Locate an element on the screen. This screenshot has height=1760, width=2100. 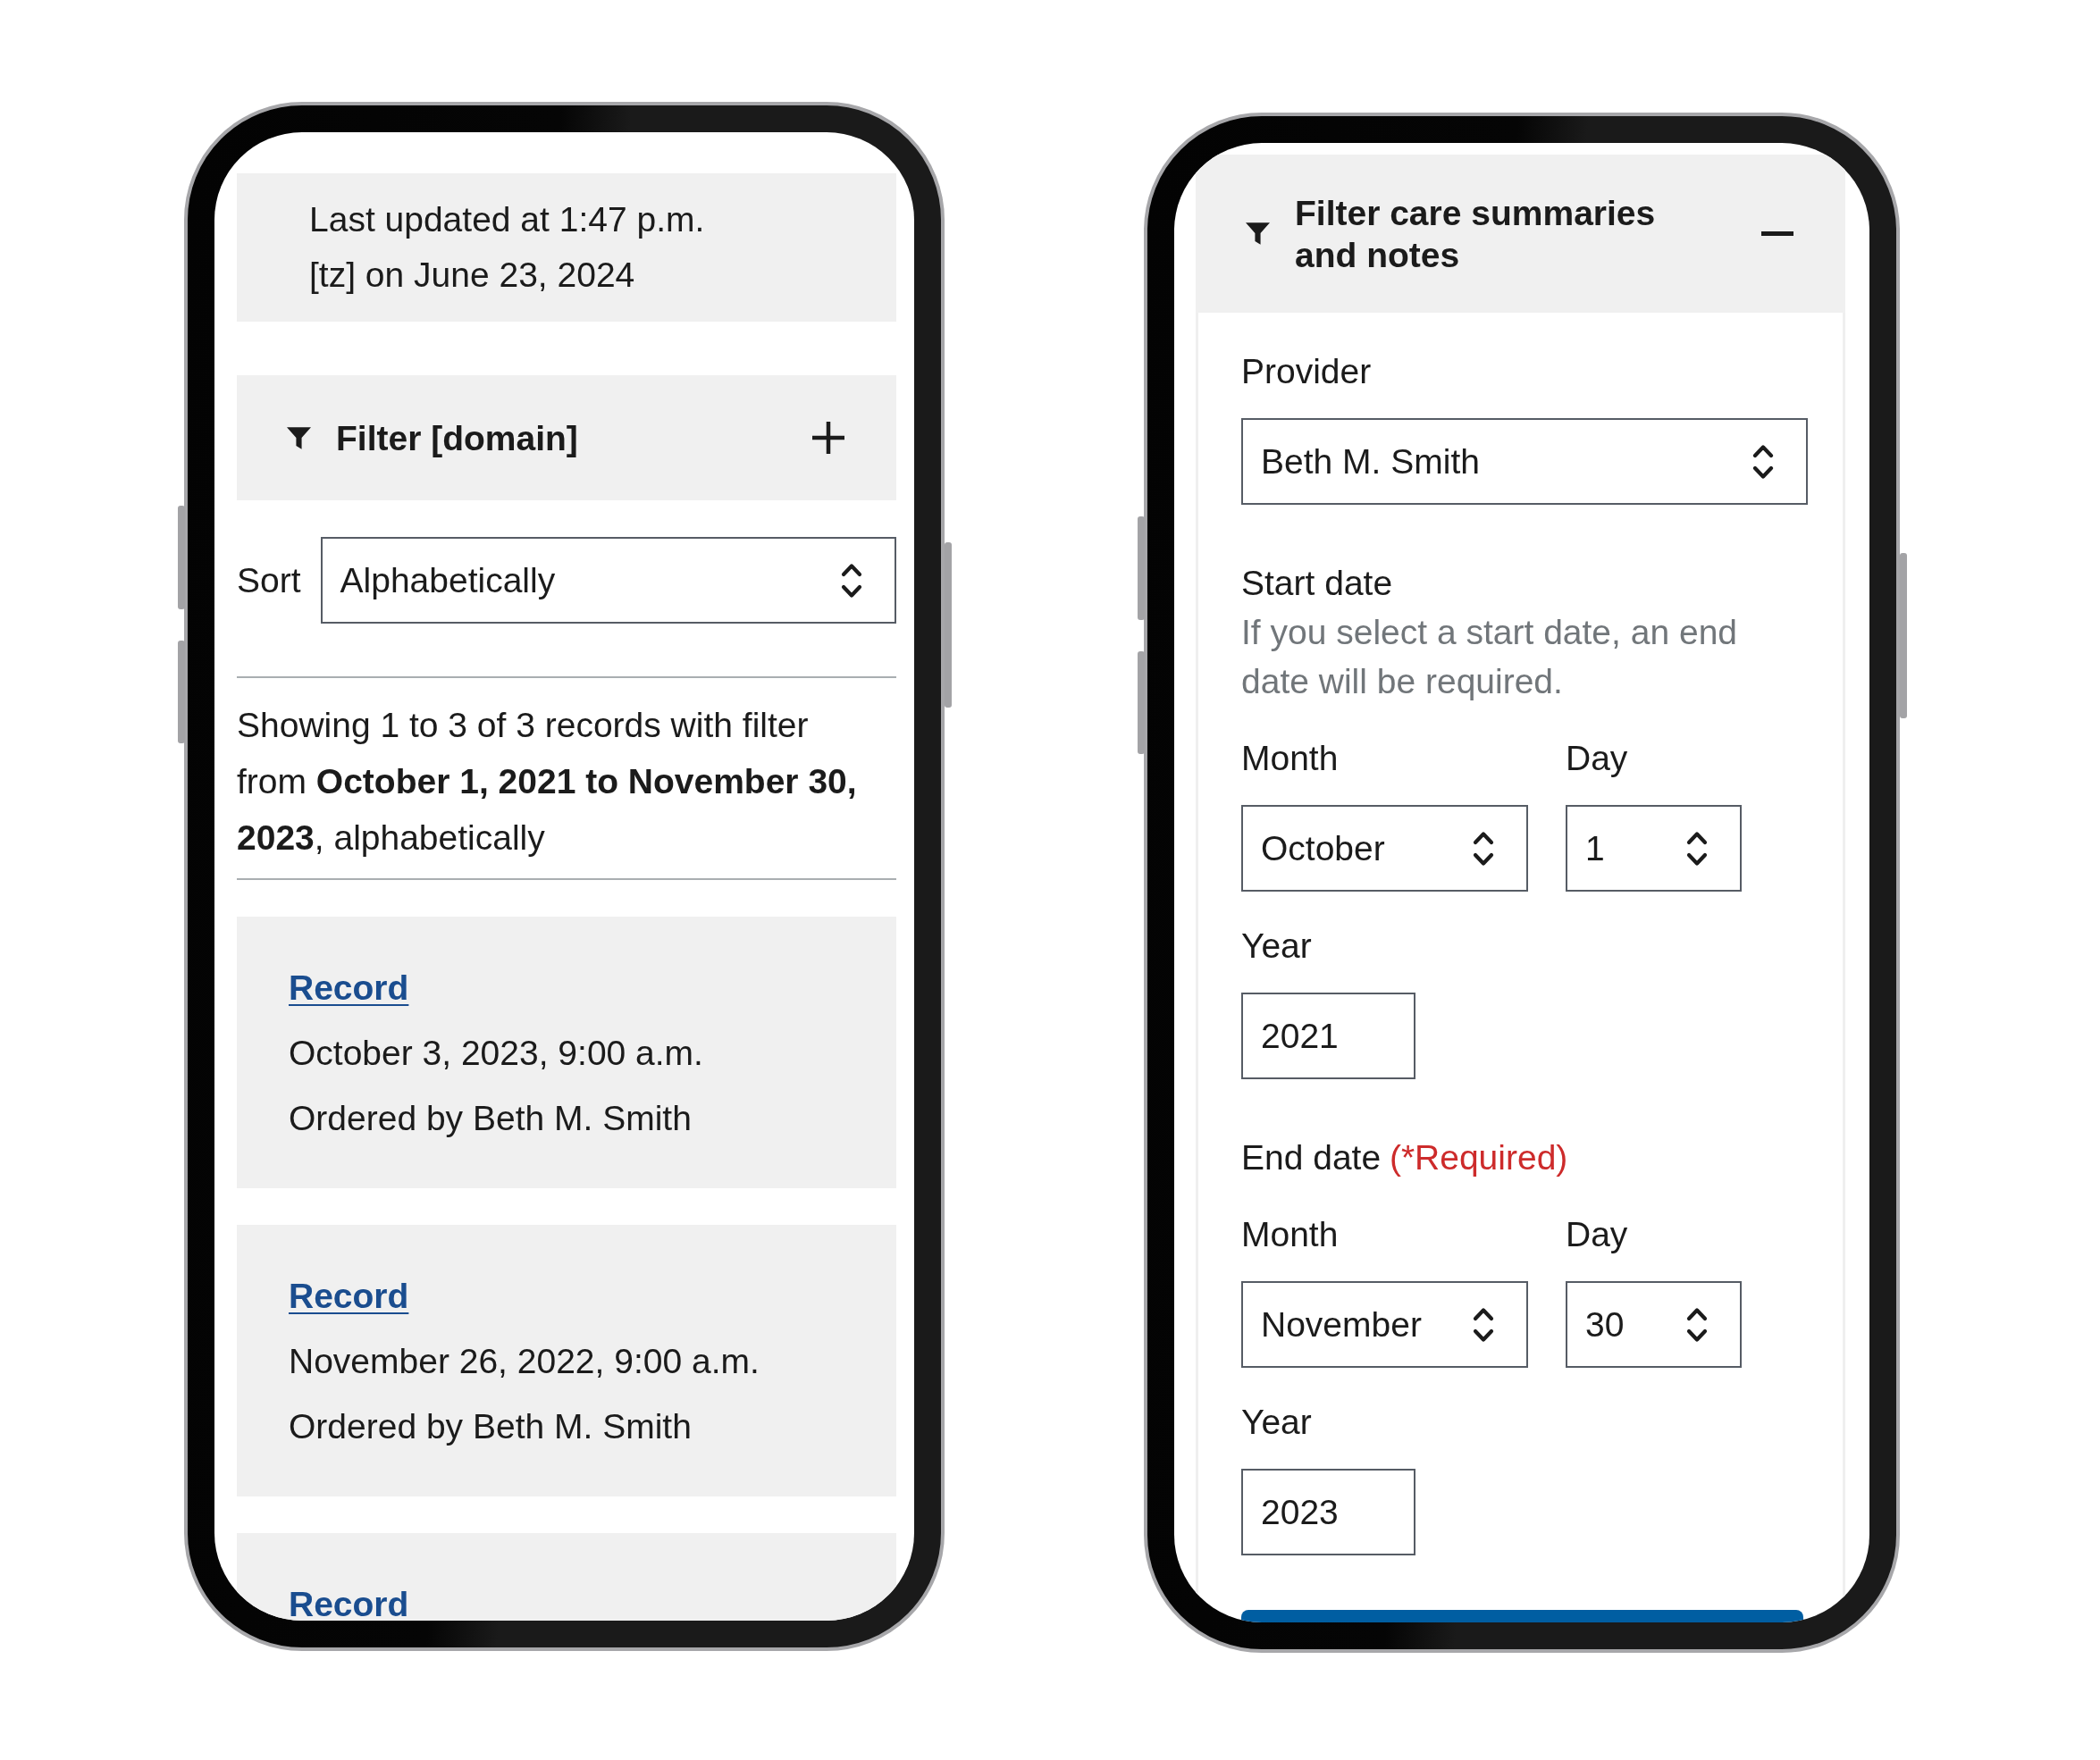
year-input: 2023 is located at coordinates (1328, 1512).